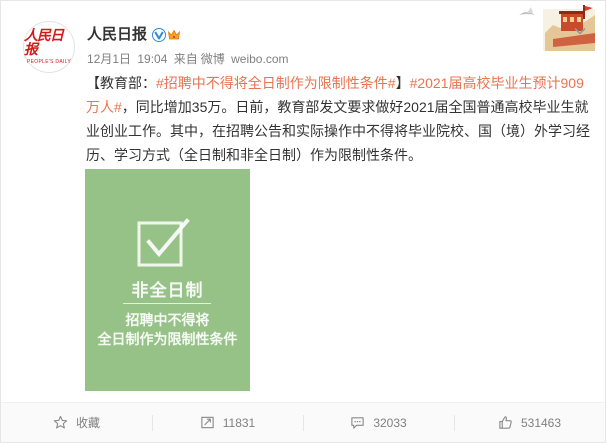 The width and height of the screenshot is (606, 443). What do you see at coordinates (49, 62) in the screenshot?
I see `avatar-logo-en: PEOPLE'S DAILY` at bounding box center [49, 62].